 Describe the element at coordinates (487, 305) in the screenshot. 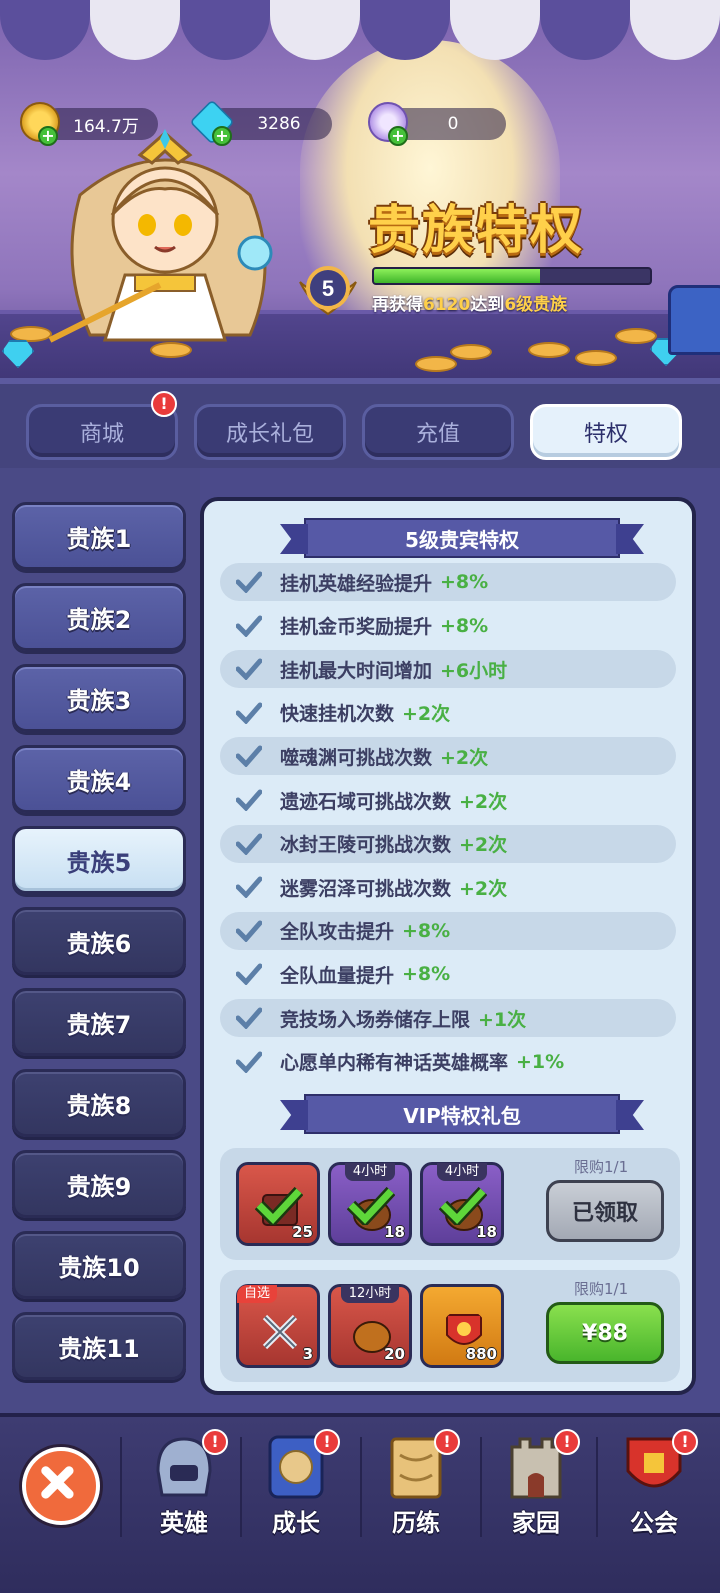

I see `progress-mid: 达到` at that location.